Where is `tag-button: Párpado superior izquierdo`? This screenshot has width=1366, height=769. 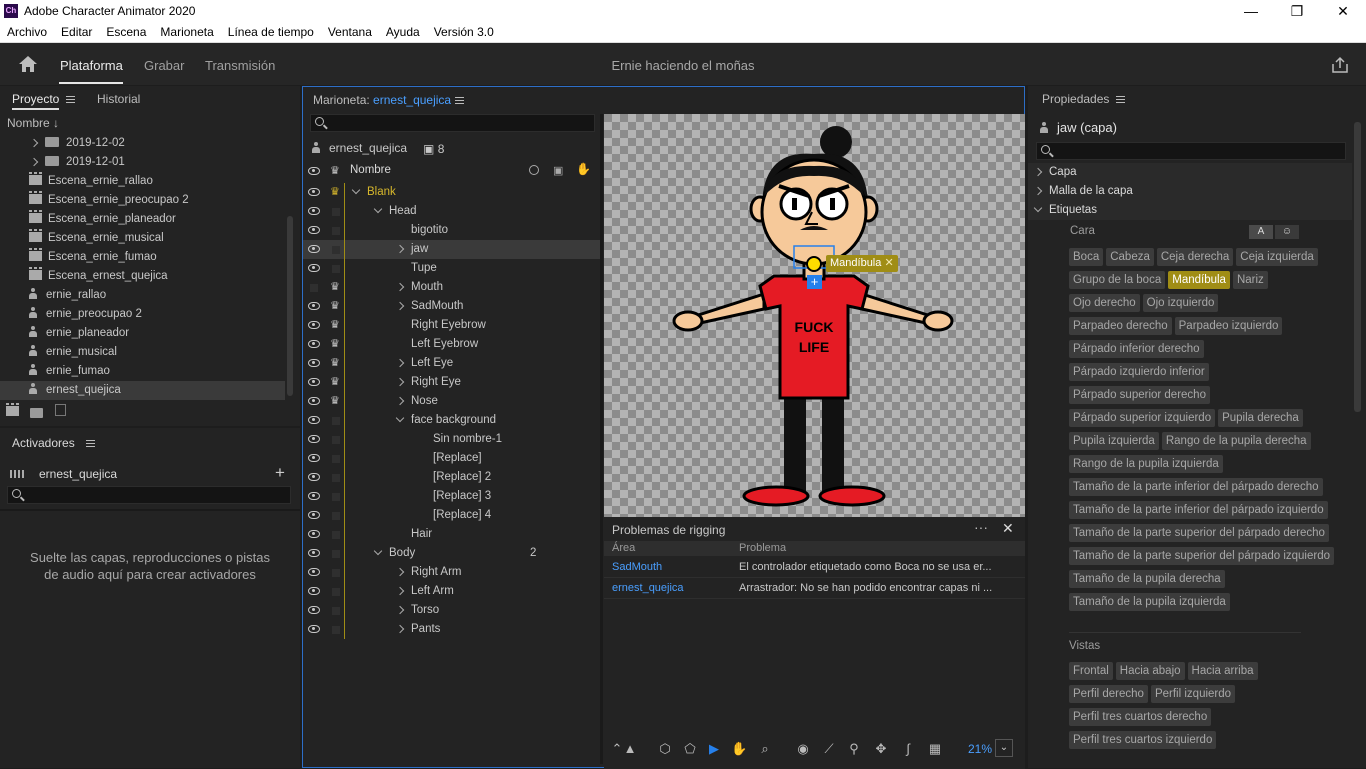
tag-button: Párpado superior izquierdo is located at coordinates (1142, 418).